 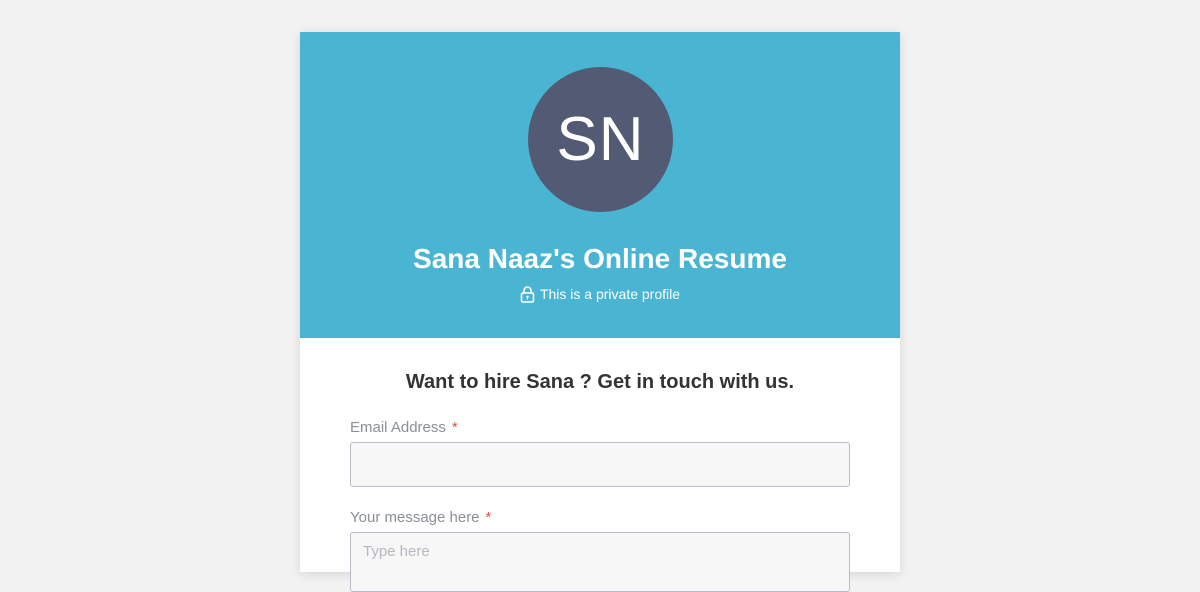 I want to click on email-label-text: Email Address, so click(x=398, y=427).